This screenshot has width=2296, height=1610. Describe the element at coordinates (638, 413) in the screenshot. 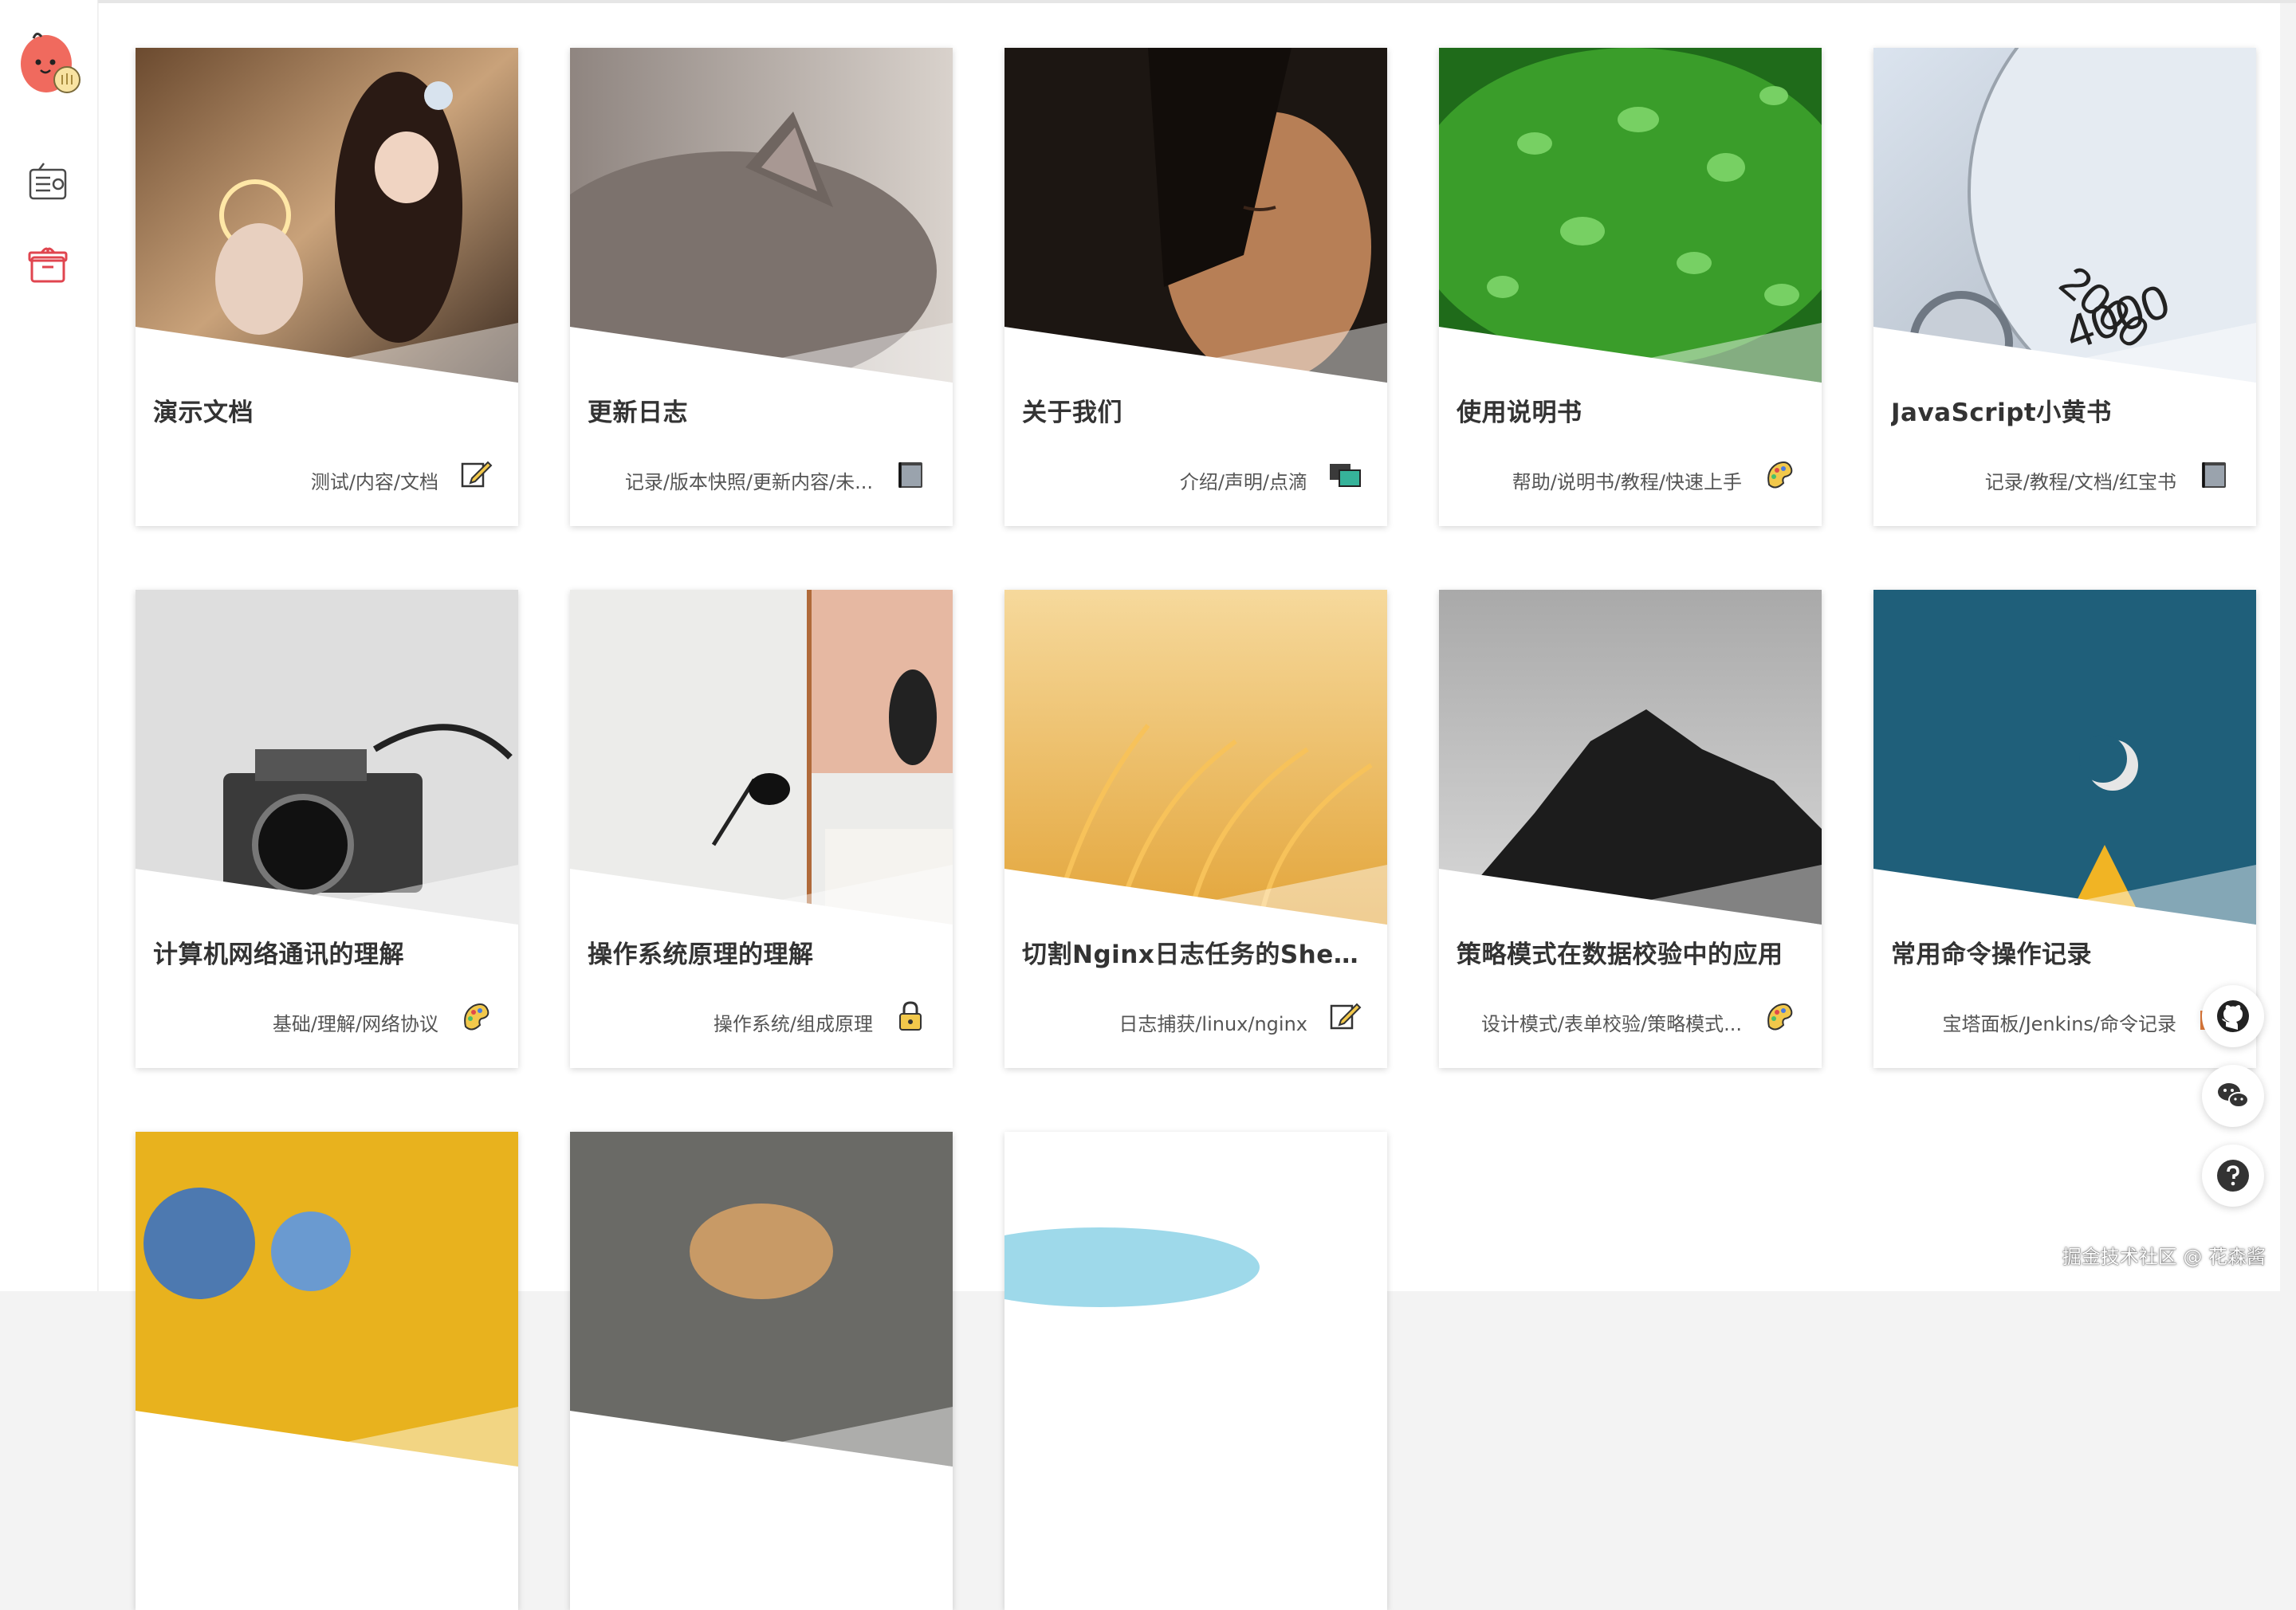

I see `card-title: 更新日志` at that location.